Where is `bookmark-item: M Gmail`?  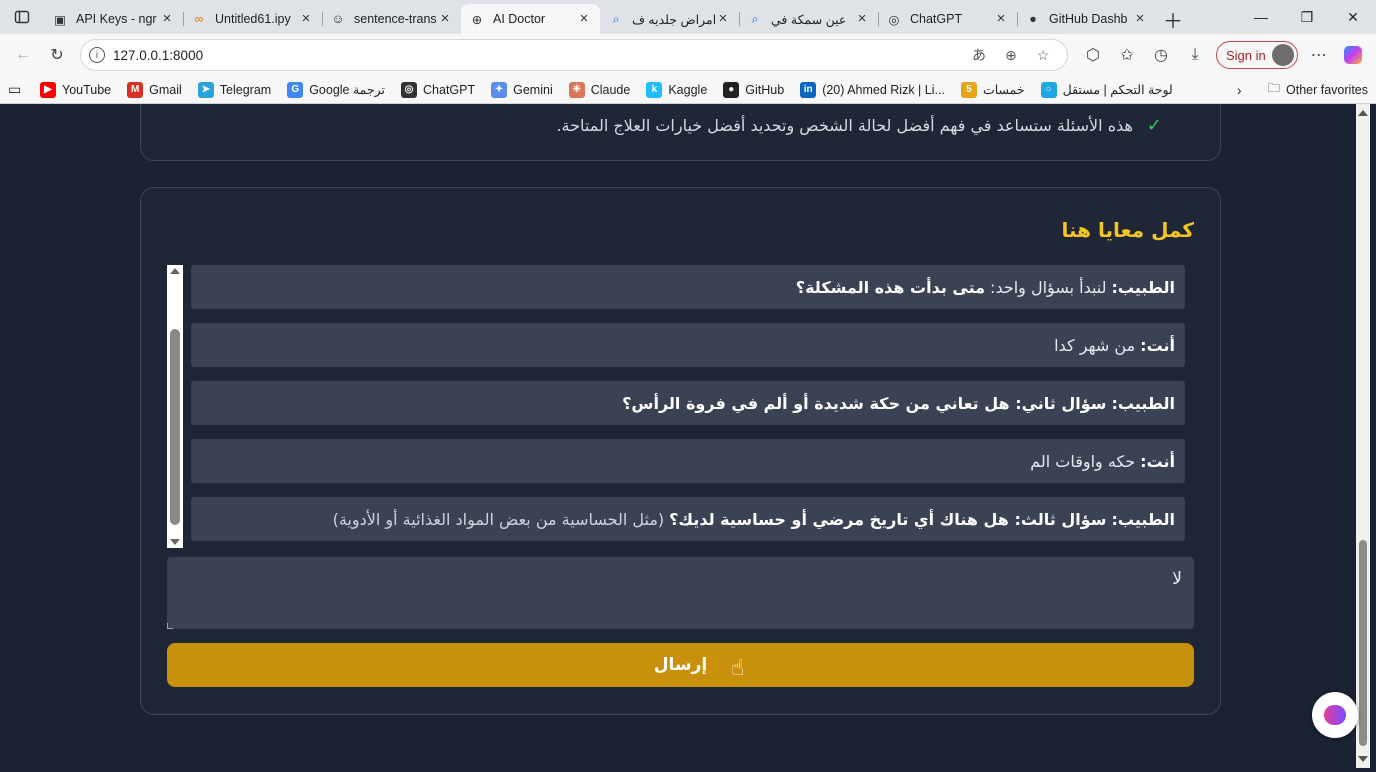
bookmark-item: M Gmail is located at coordinates (154, 89).